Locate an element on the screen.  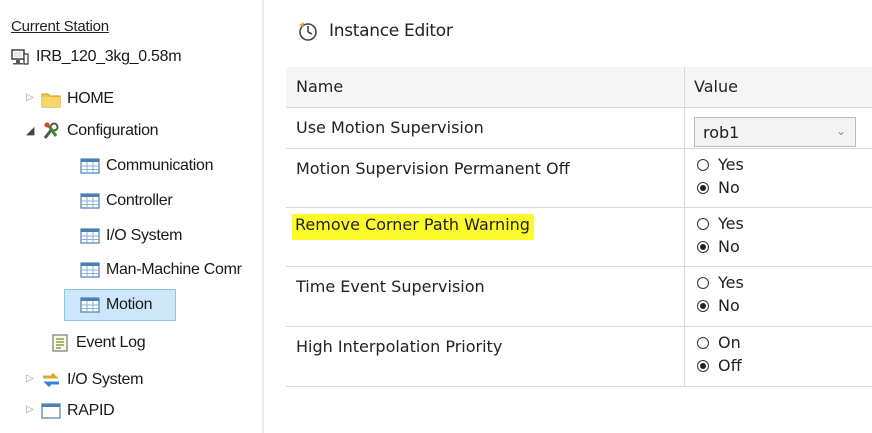
grid-header: Name Value is located at coordinates (579, 87).